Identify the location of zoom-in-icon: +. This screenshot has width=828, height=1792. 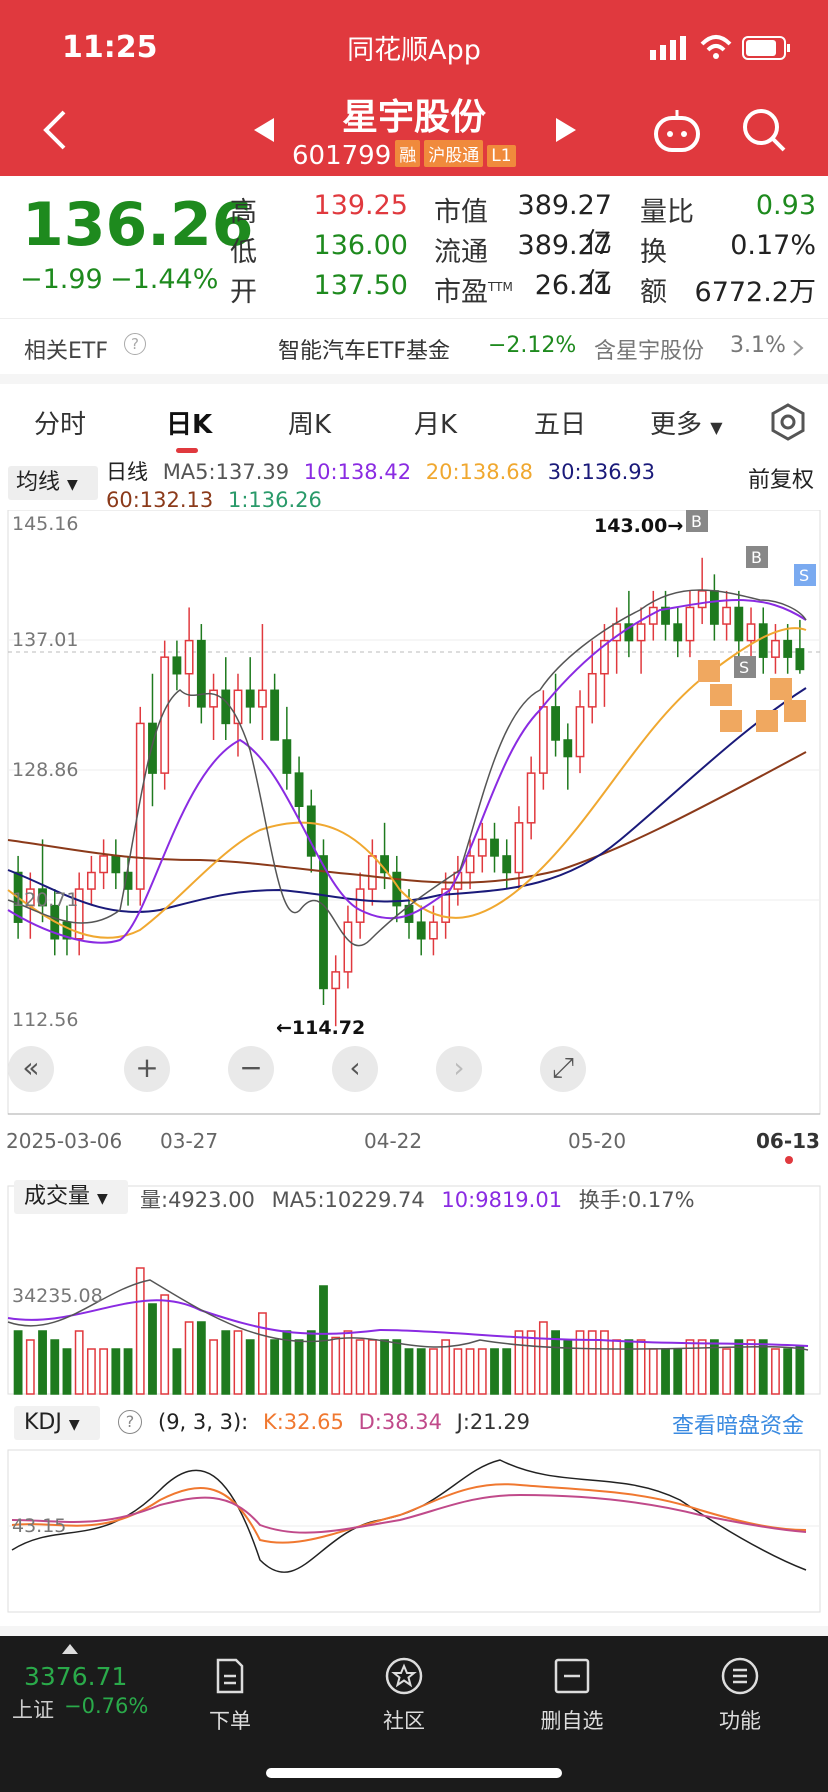
(147, 1069).